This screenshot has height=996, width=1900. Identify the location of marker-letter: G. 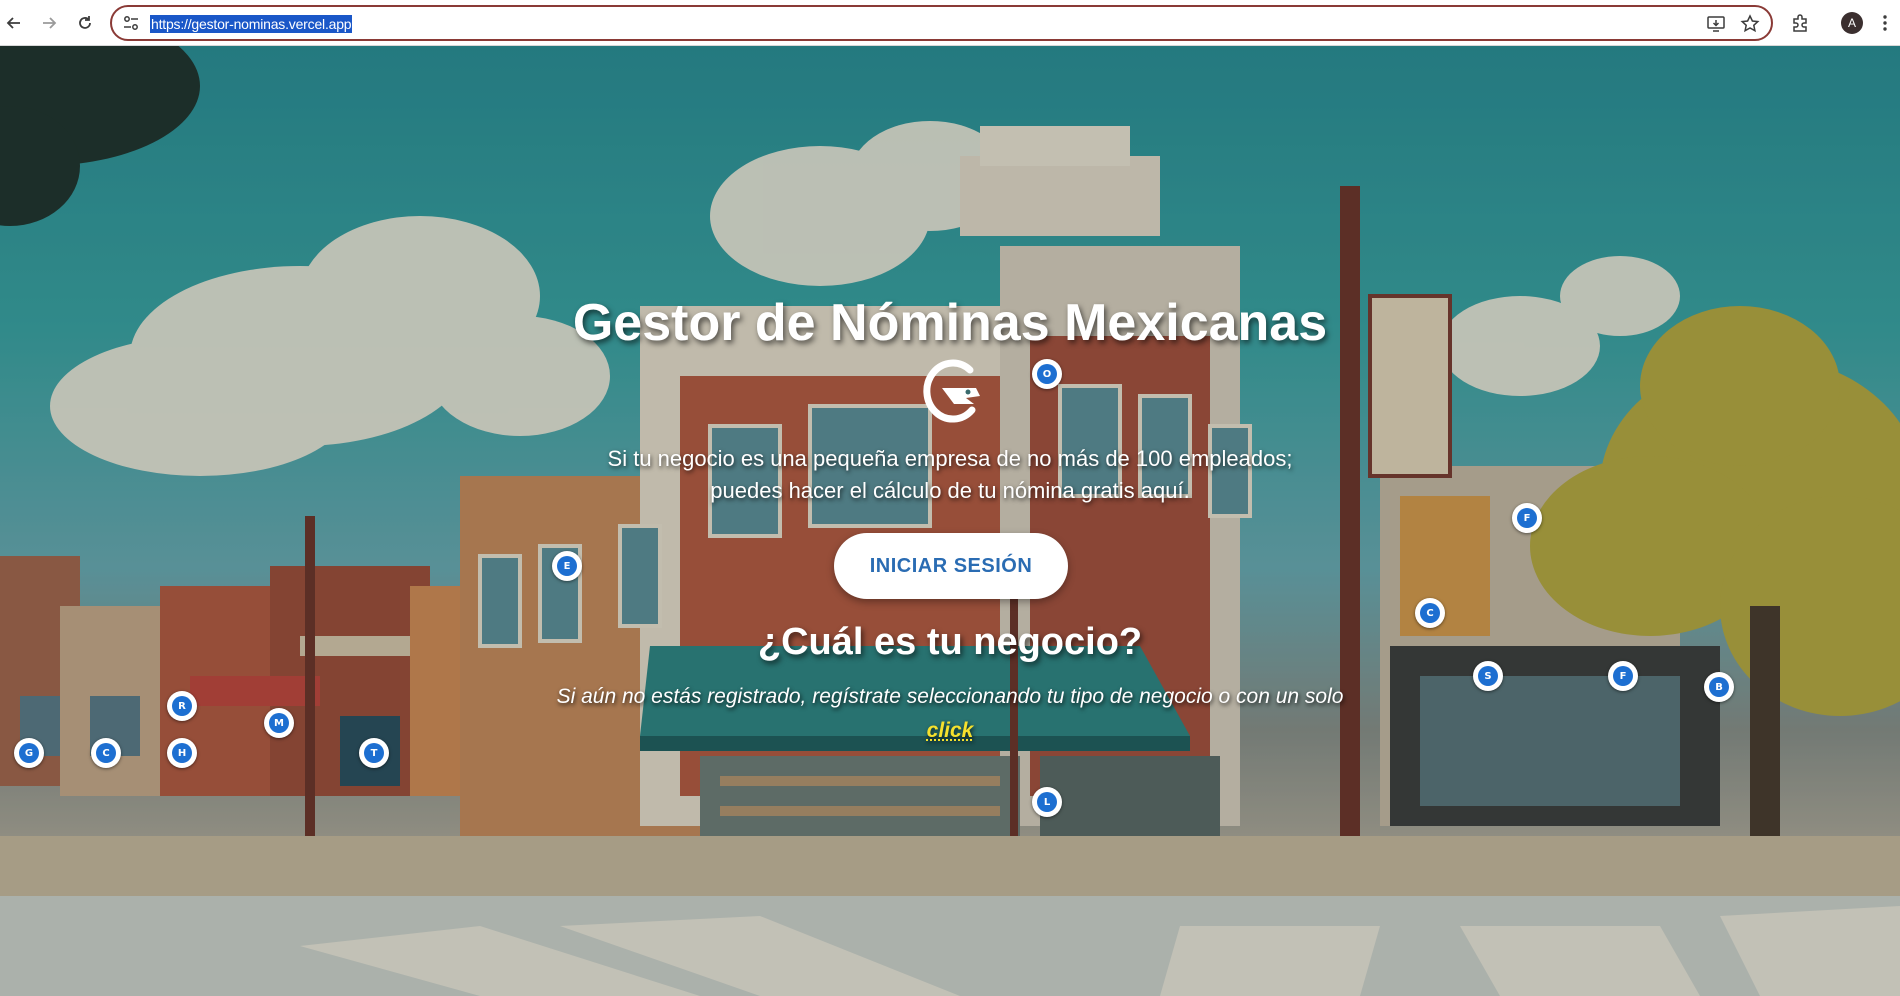
(29, 753).